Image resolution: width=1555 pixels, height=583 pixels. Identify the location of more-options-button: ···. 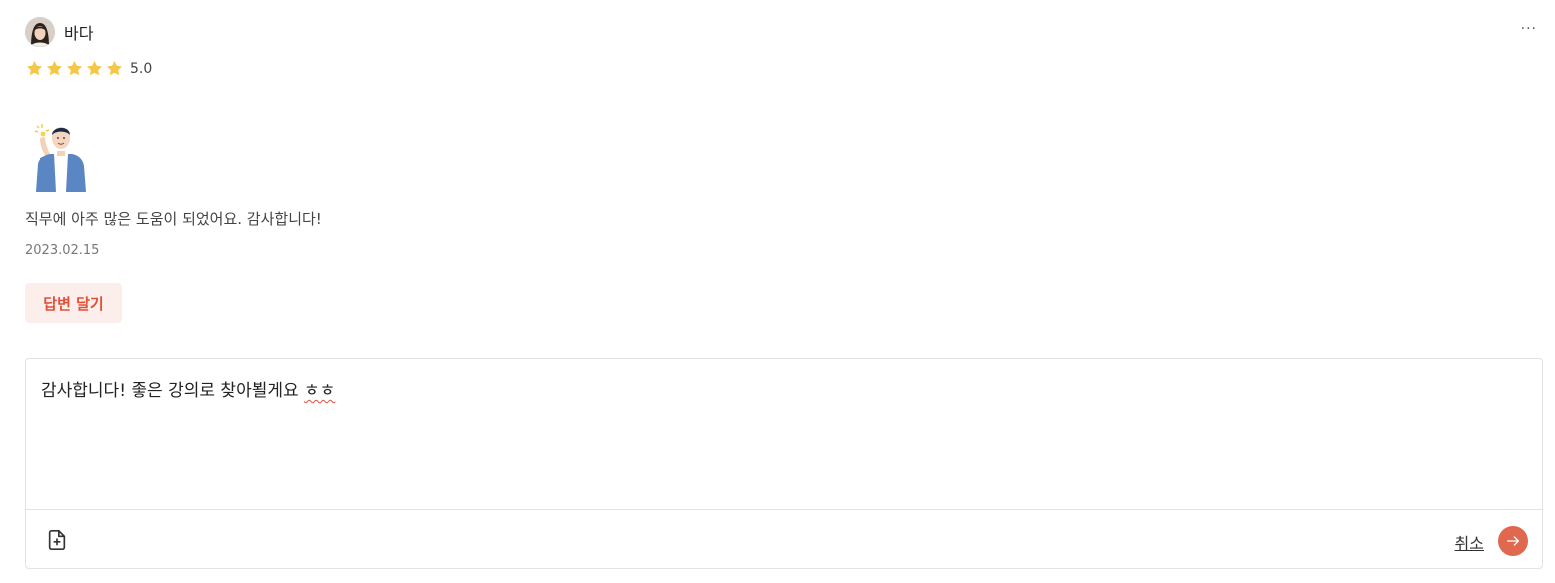
(1529, 29).